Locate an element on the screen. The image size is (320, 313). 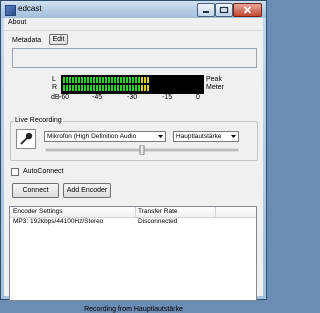
maximize-button is located at coordinates (224, 10).